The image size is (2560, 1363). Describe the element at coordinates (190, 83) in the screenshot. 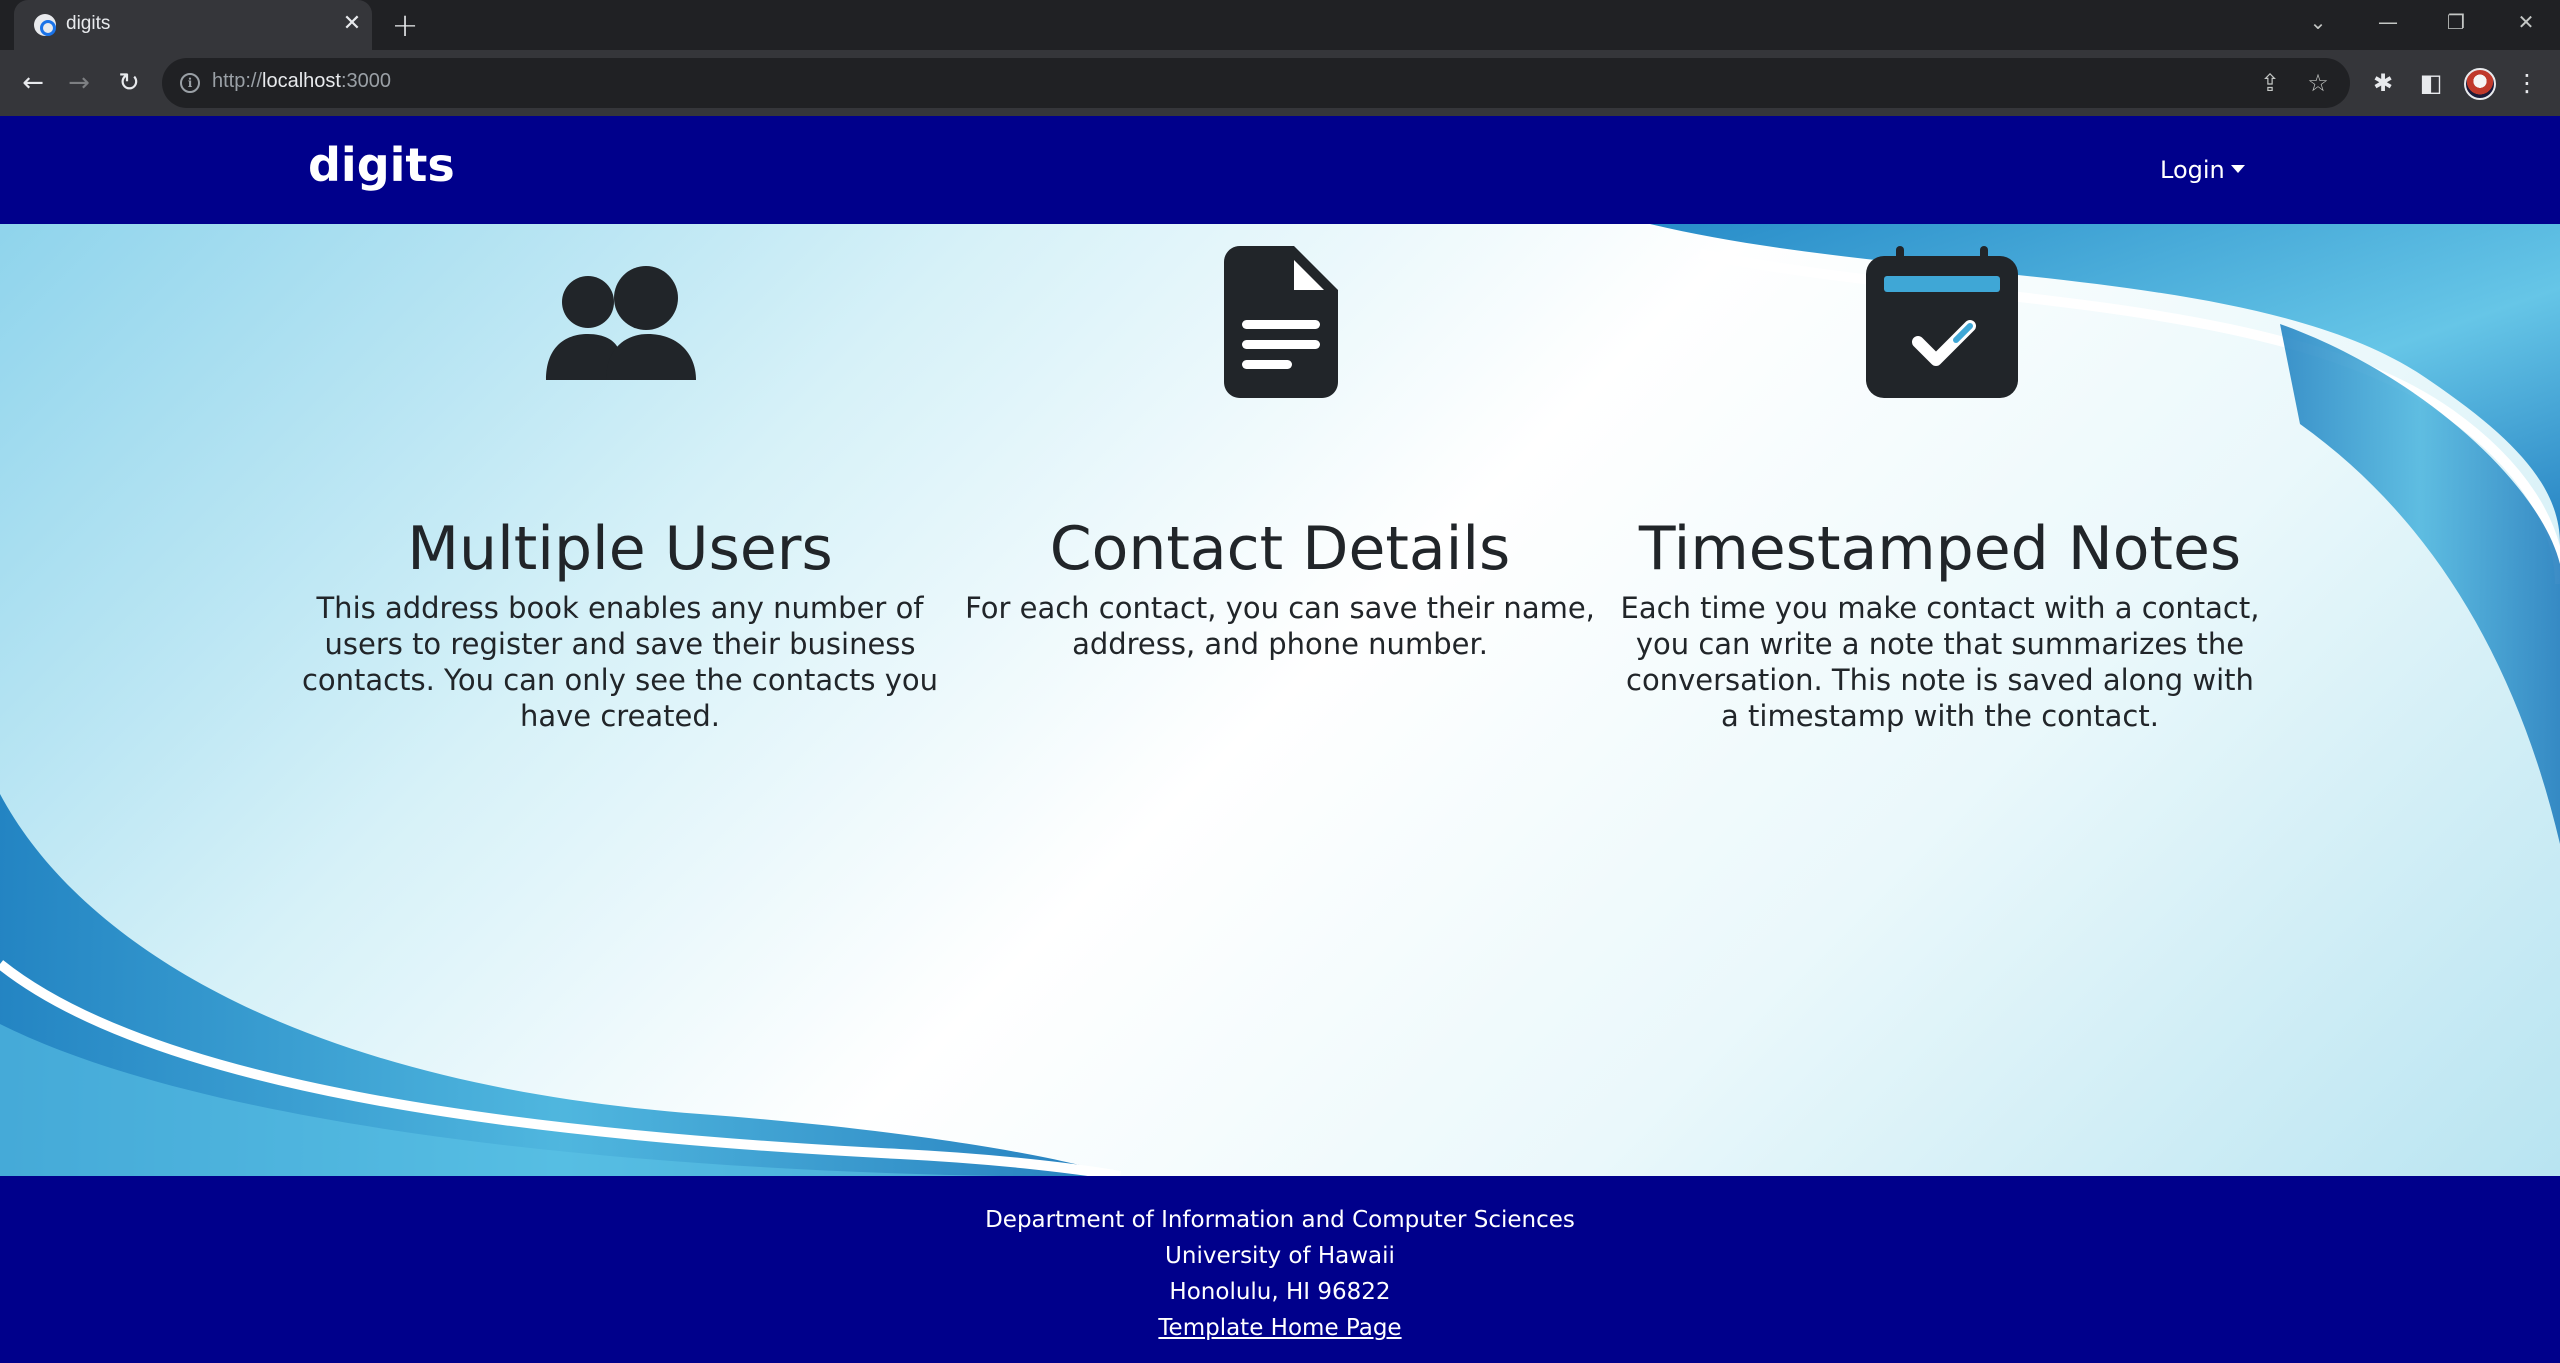

I see `site-info-icon: i` at that location.